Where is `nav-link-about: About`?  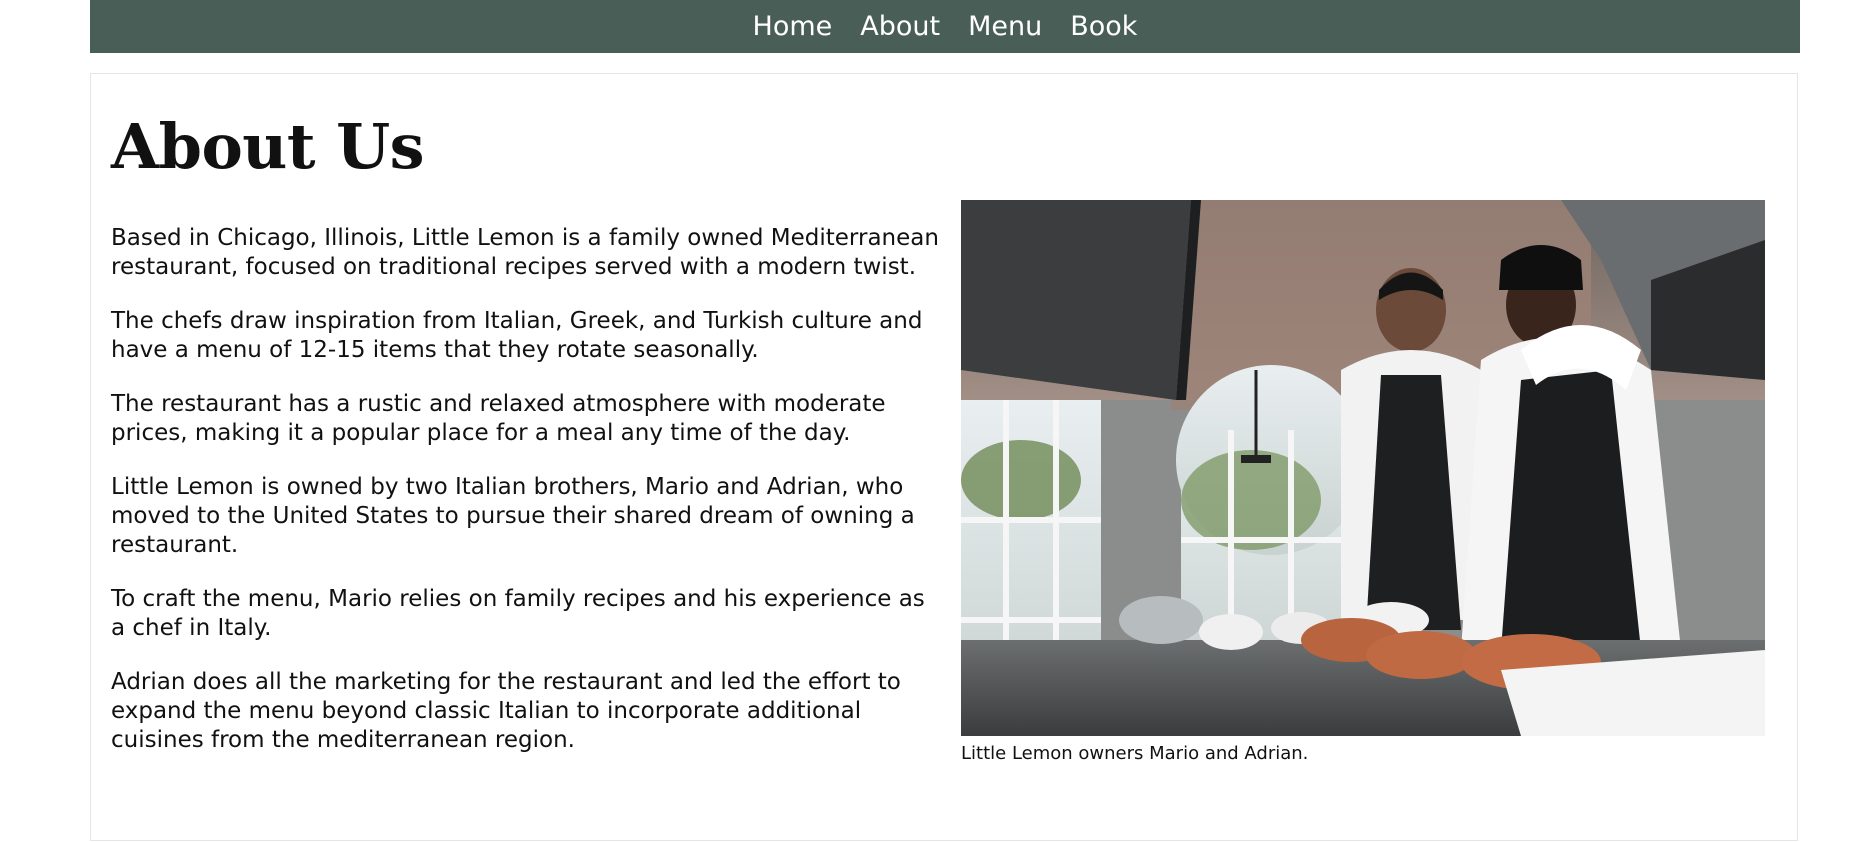
nav-link-about: About is located at coordinates (900, 26).